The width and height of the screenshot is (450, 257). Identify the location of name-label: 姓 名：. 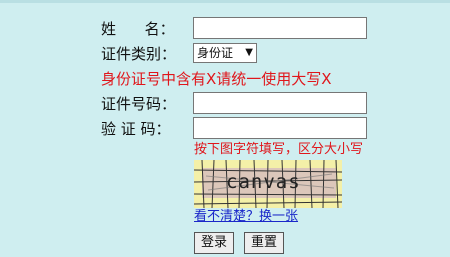
(138, 29).